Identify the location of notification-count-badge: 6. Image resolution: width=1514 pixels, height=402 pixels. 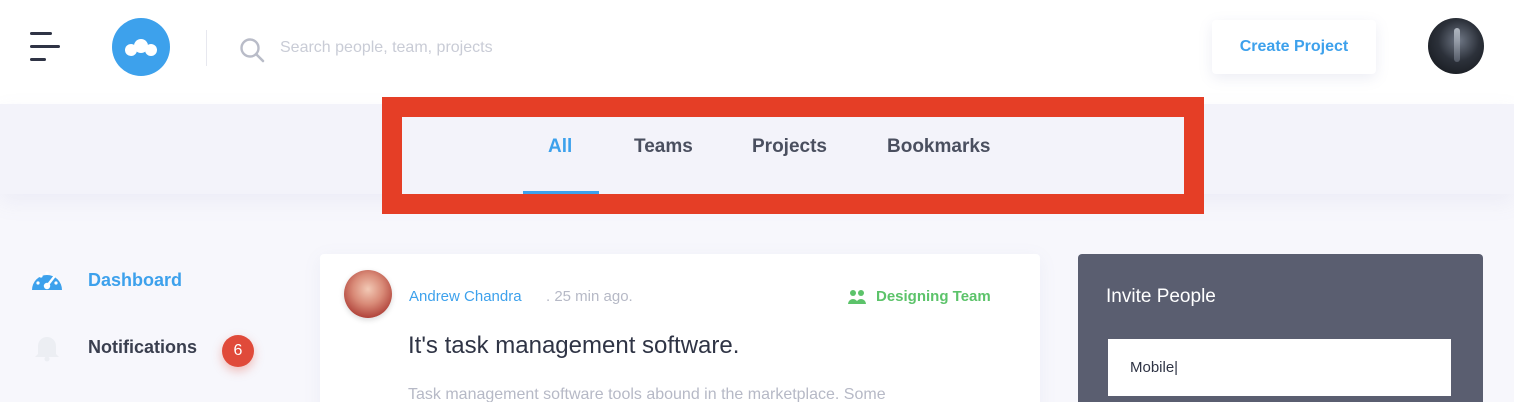
(238, 351).